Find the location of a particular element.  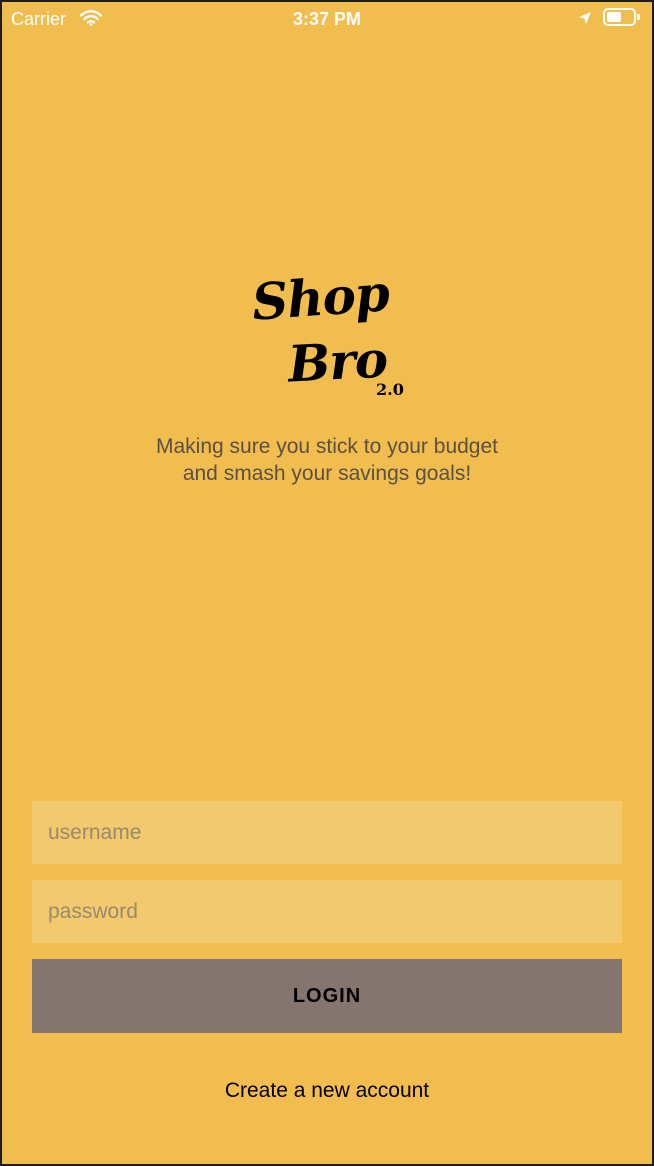

app-logo: Shop Bro 2.0 is located at coordinates (328, 336).